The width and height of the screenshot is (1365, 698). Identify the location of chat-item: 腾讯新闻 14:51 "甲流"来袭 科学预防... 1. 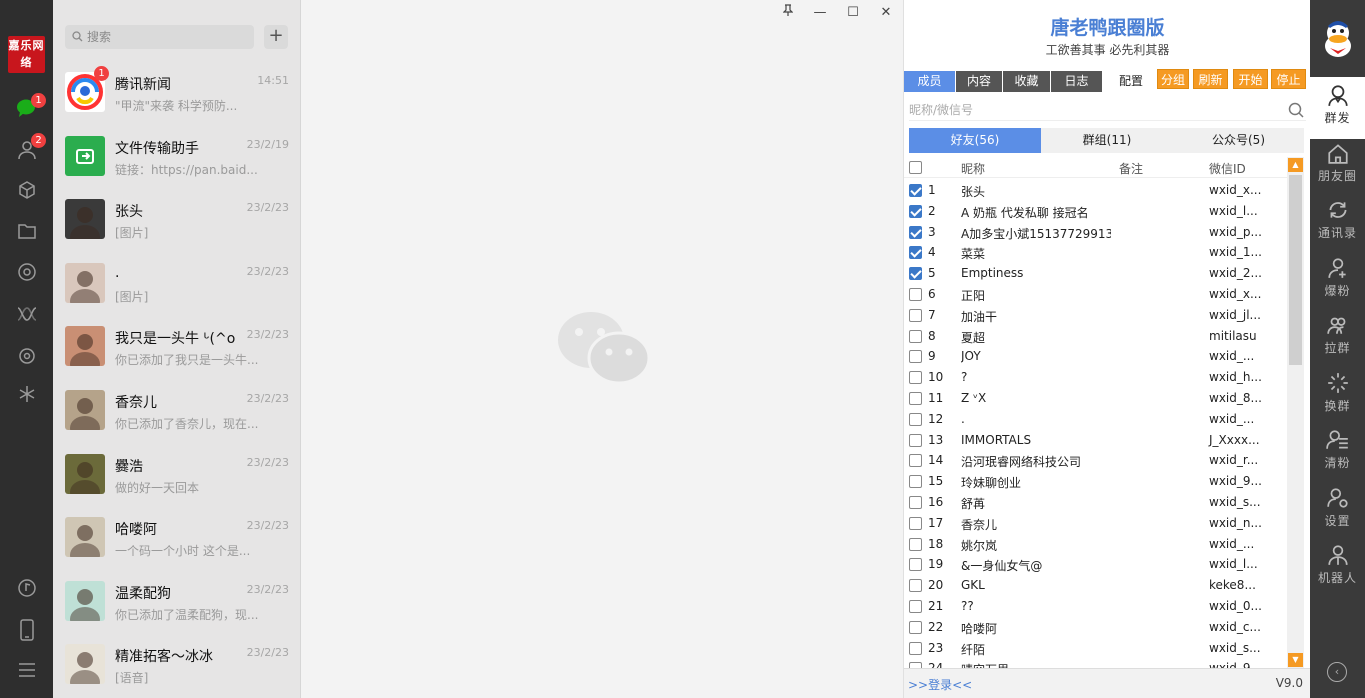
(176, 93).